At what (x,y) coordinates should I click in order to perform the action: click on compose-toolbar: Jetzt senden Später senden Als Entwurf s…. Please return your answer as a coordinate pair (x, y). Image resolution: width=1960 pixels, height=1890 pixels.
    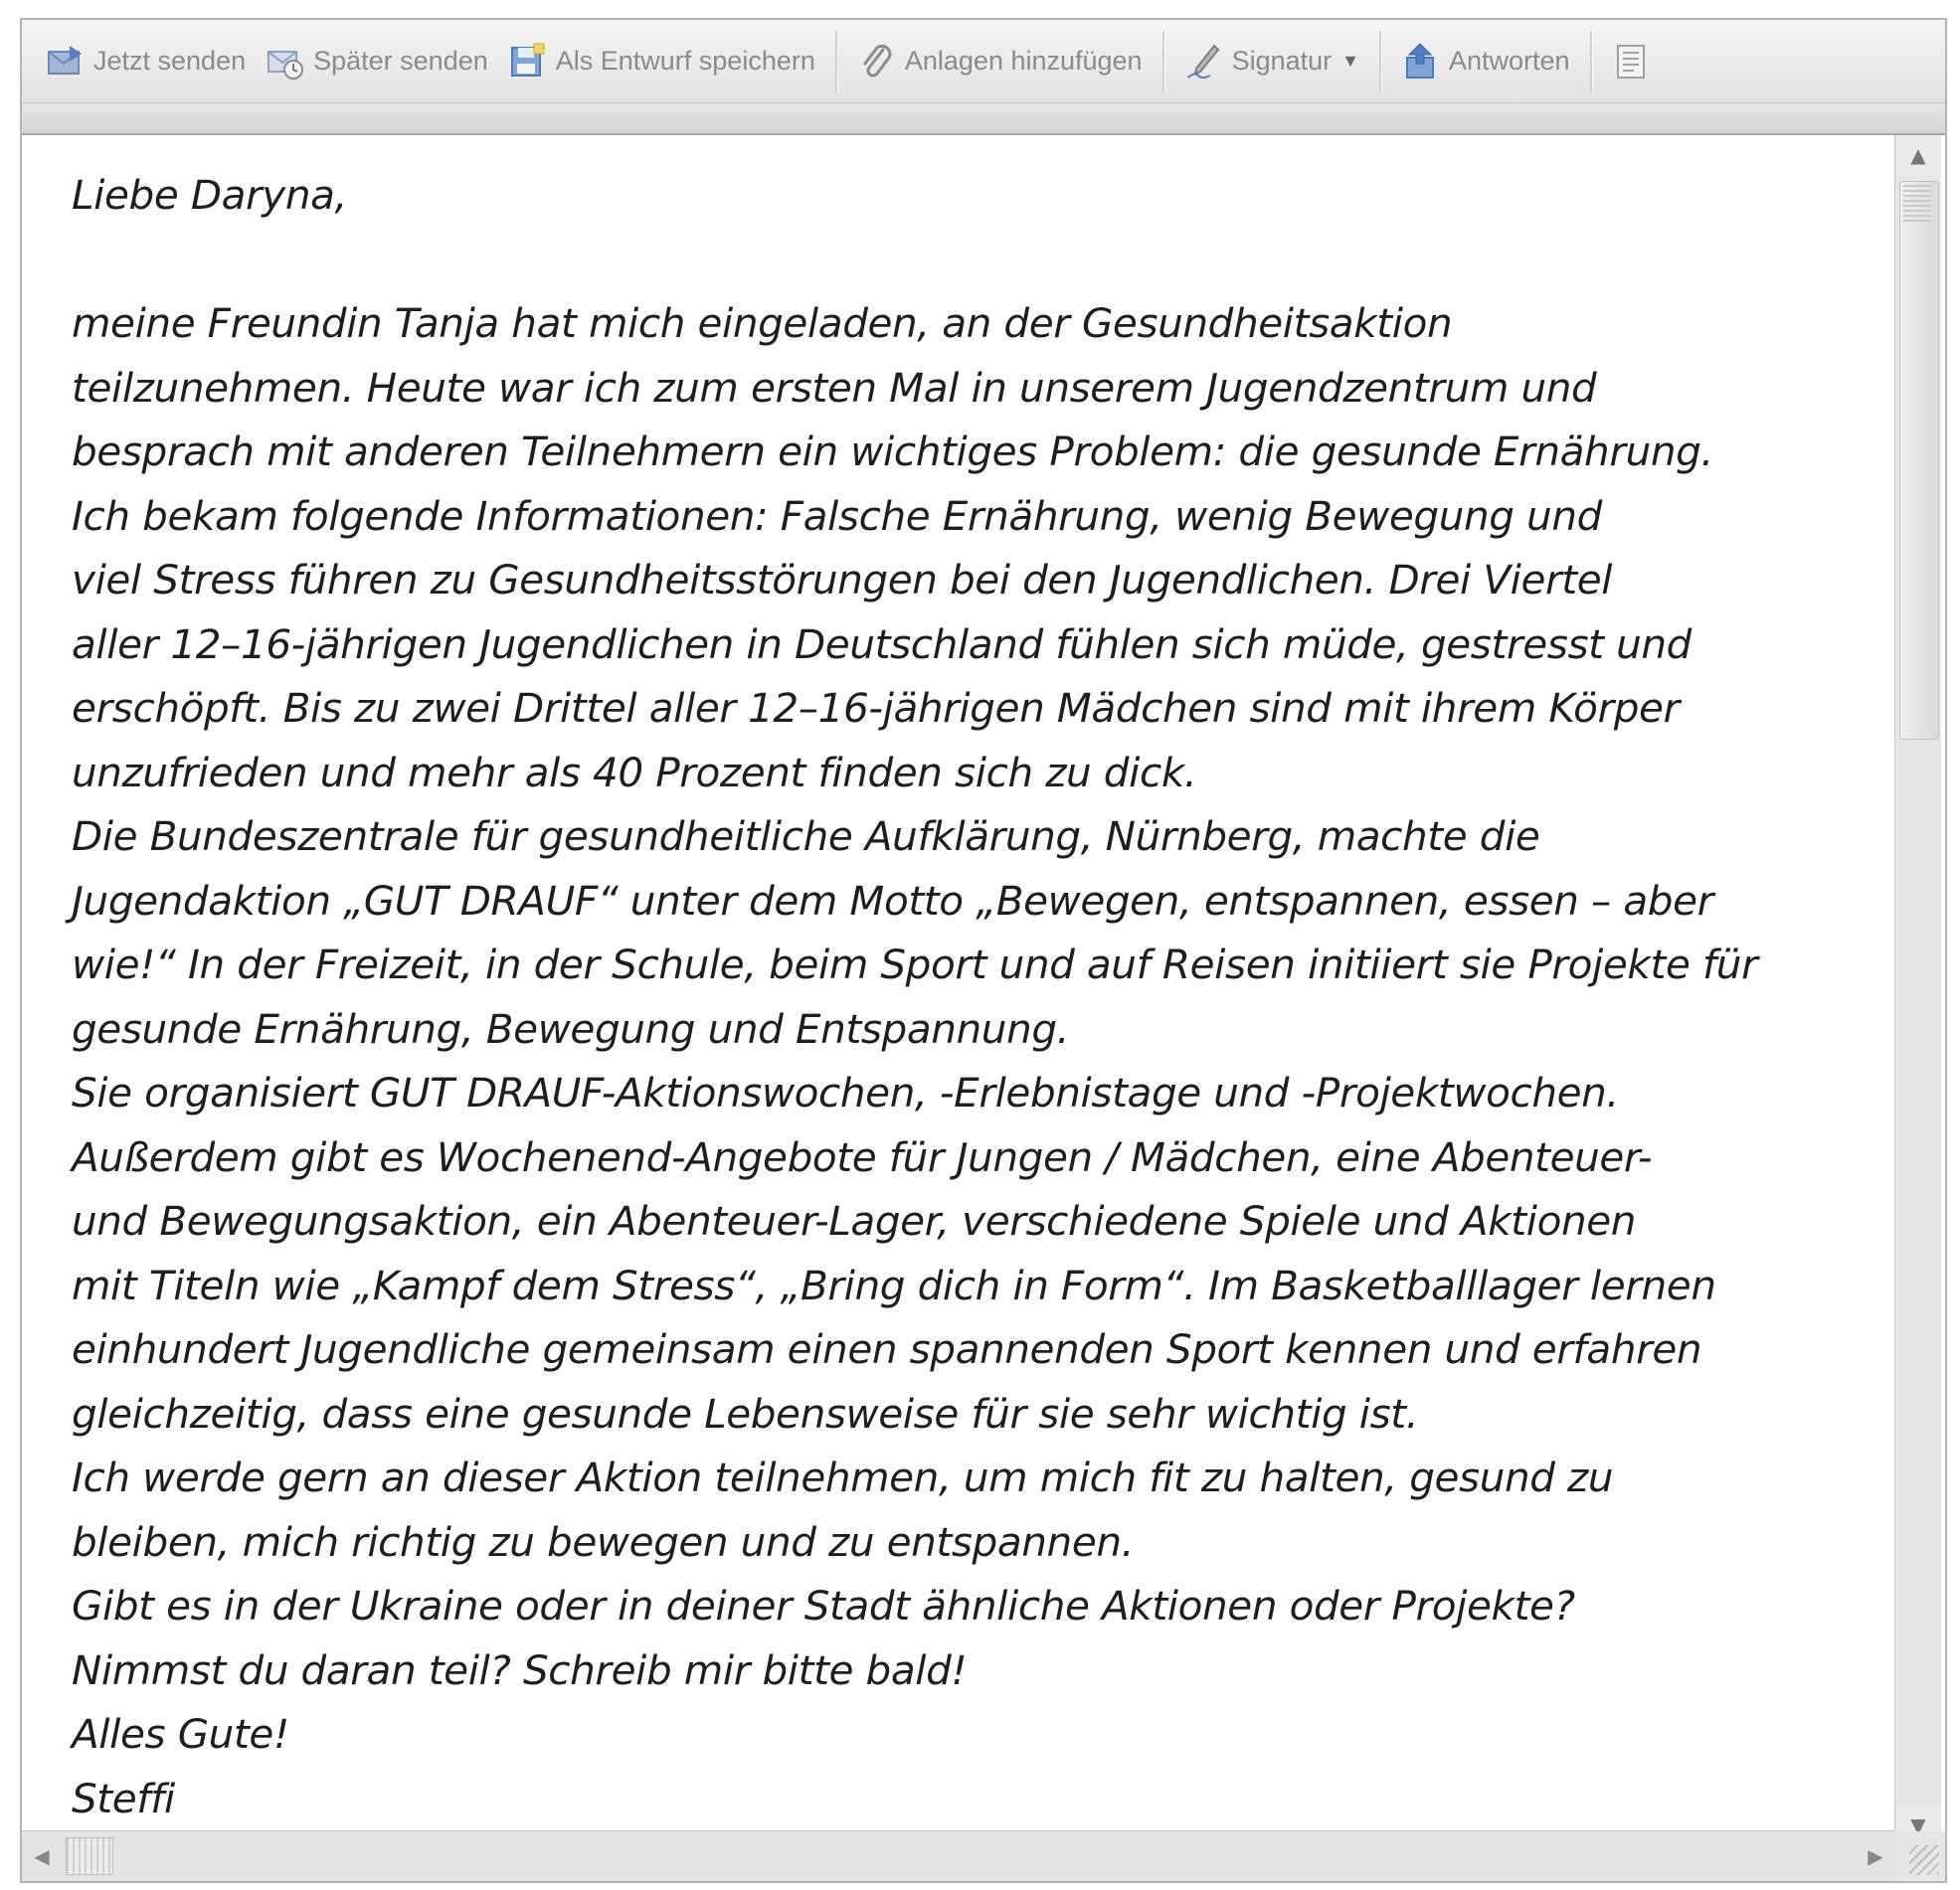
    Looking at the image, I should click on (983, 61).